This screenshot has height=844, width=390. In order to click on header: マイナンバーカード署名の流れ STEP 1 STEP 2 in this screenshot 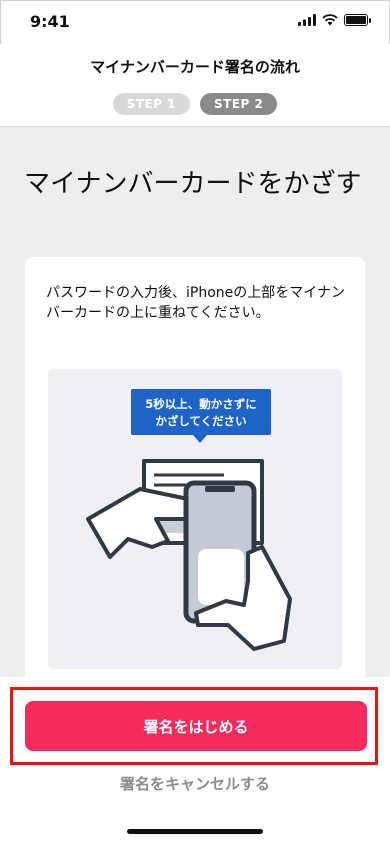, I will do `click(195, 85)`.